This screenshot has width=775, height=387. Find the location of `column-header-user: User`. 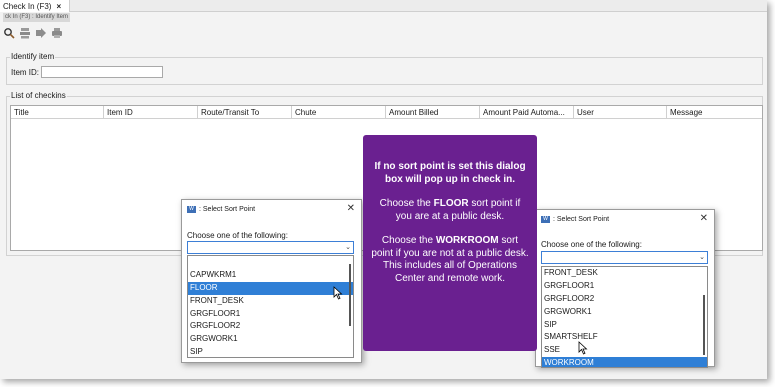

column-header-user: User is located at coordinates (620, 112).